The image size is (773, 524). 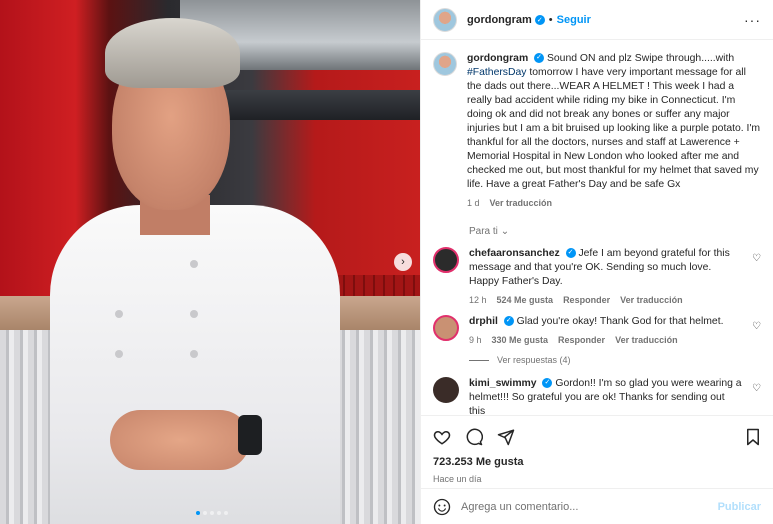 I want to click on comment-likes: 330 Me gusta, so click(x=520, y=340).